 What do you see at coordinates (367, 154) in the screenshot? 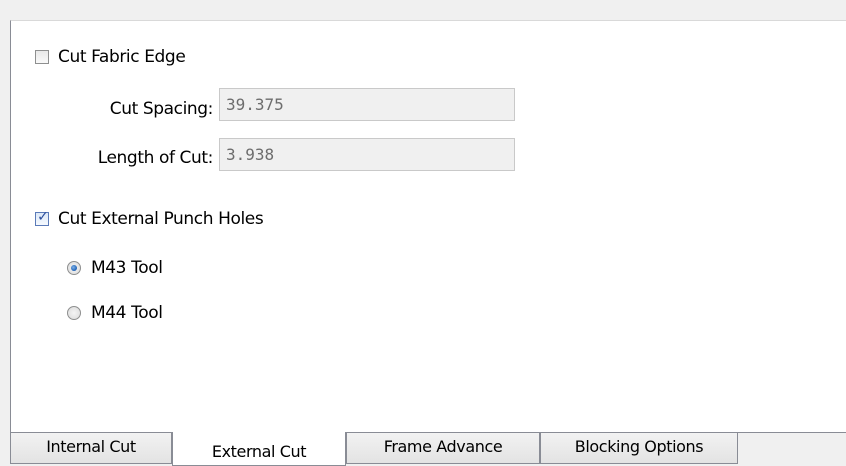
I see `length-of-cut-field` at bounding box center [367, 154].